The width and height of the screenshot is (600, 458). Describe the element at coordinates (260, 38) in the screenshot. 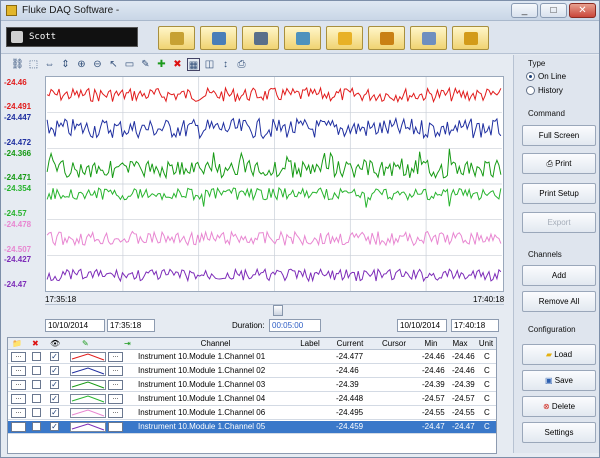

I see `toolbar-list-button` at that location.